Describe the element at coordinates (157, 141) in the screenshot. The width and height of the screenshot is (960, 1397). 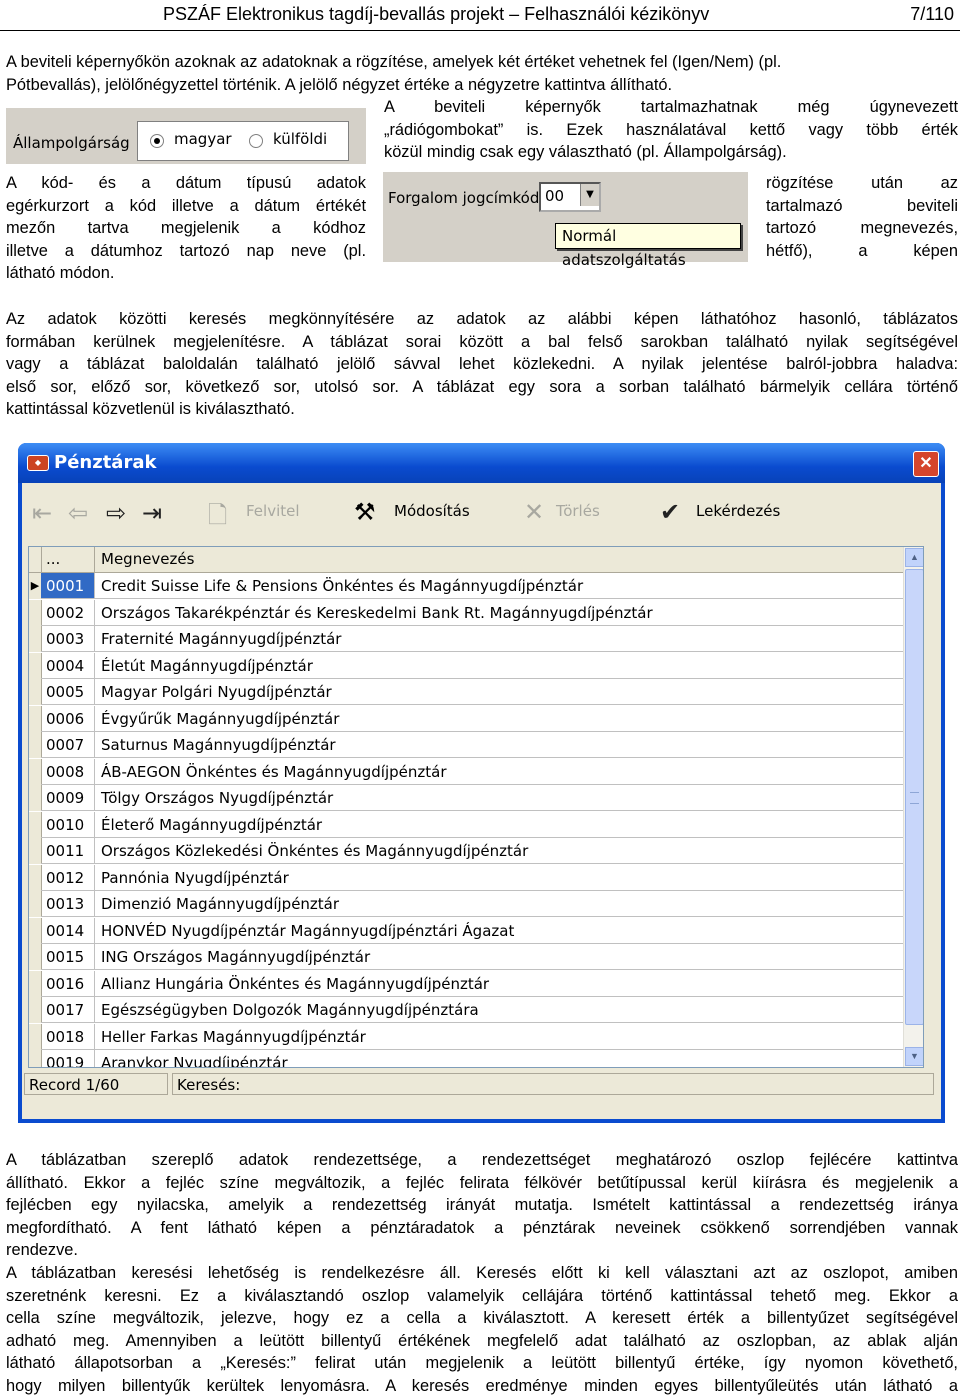
I see `radio-magyar` at that location.